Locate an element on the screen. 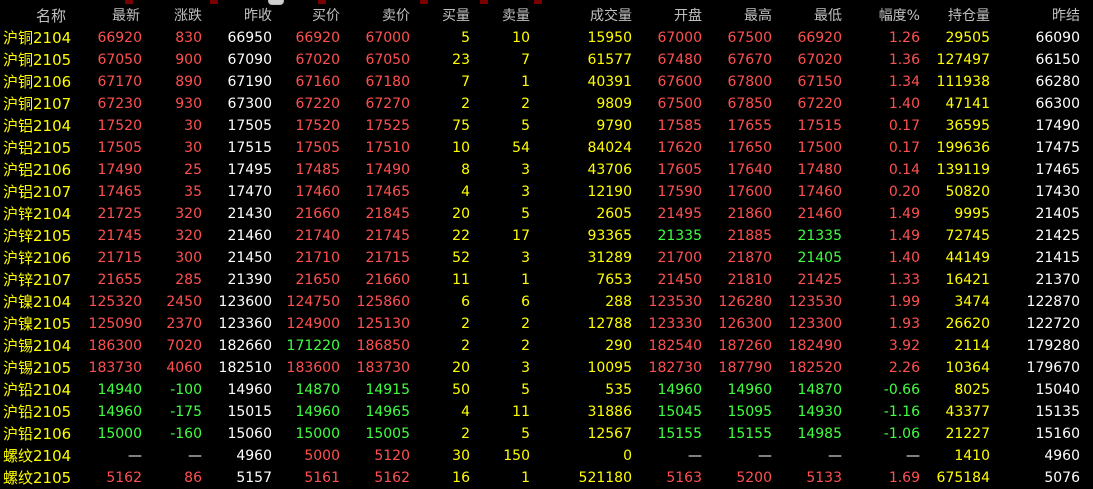 The height and width of the screenshot is (489, 1093). toolbar-marker is located at coordinates (129, 2).